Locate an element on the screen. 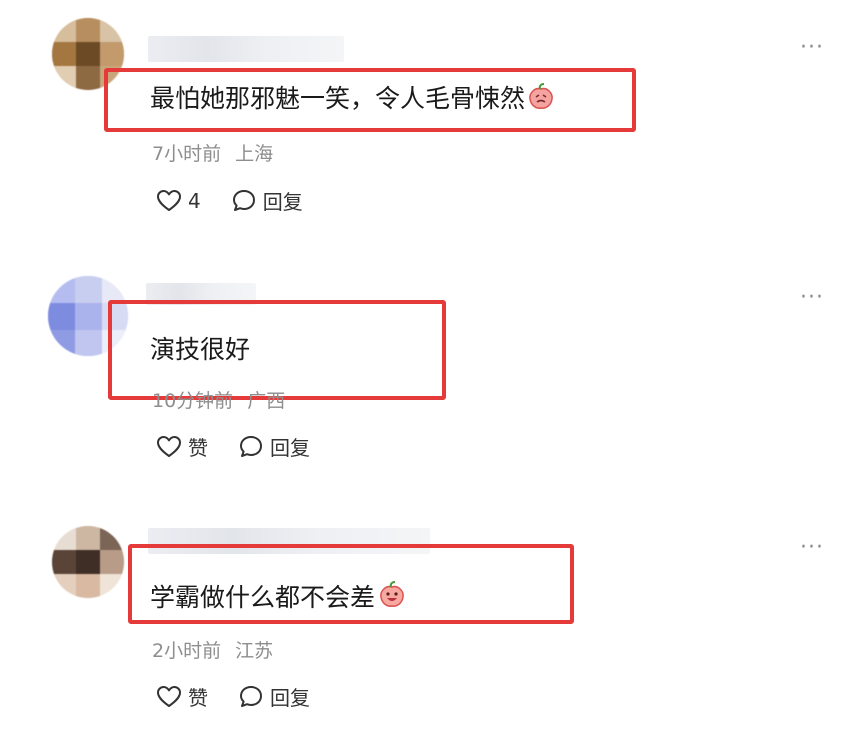  like-button: 4 is located at coordinates (178, 201).